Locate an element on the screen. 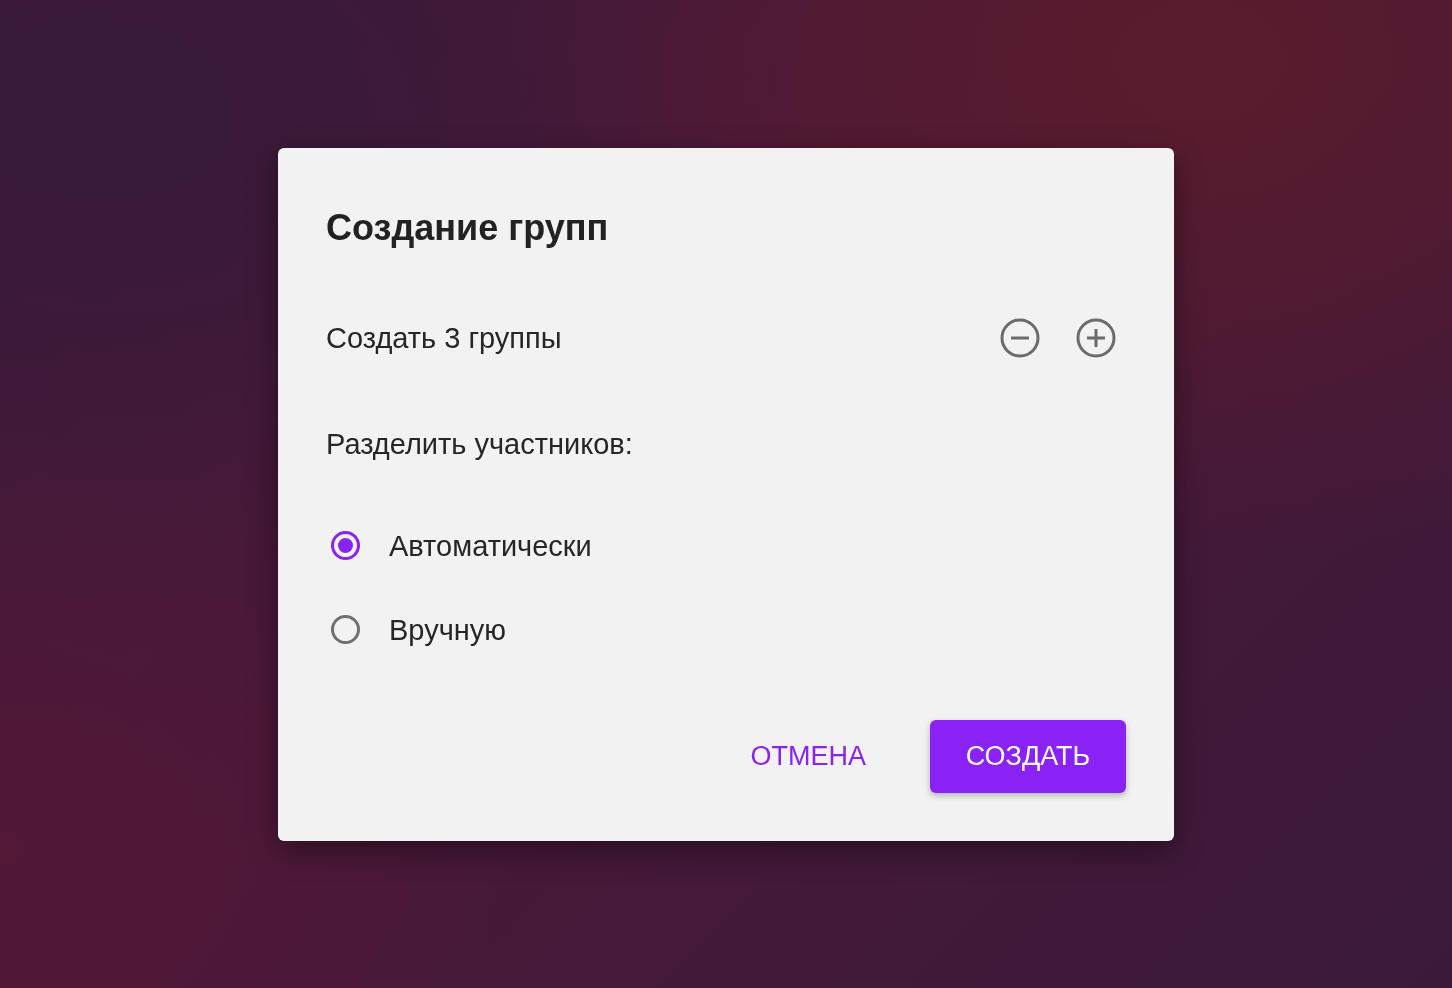 This screenshot has width=1452, height=988. radio-label: Вручную is located at coordinates (448, 629).